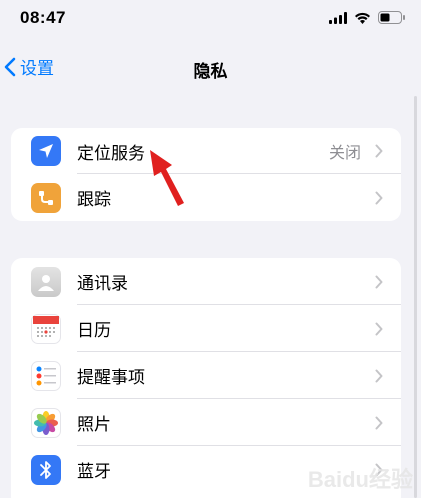  I want to click on tracking-icon, so click(46, 197).